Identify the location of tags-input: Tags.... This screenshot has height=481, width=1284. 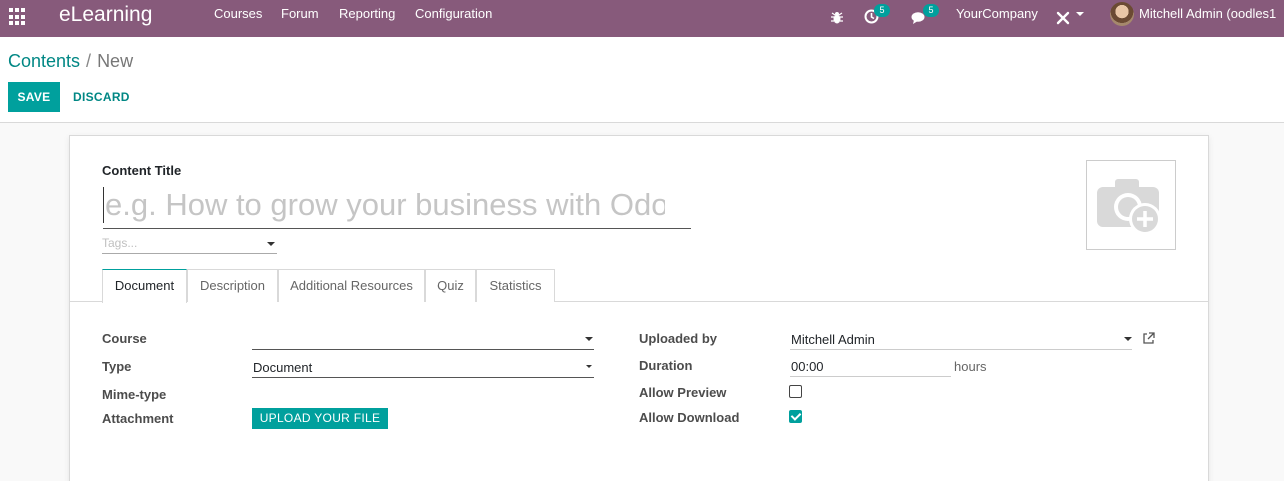
(189, 244).